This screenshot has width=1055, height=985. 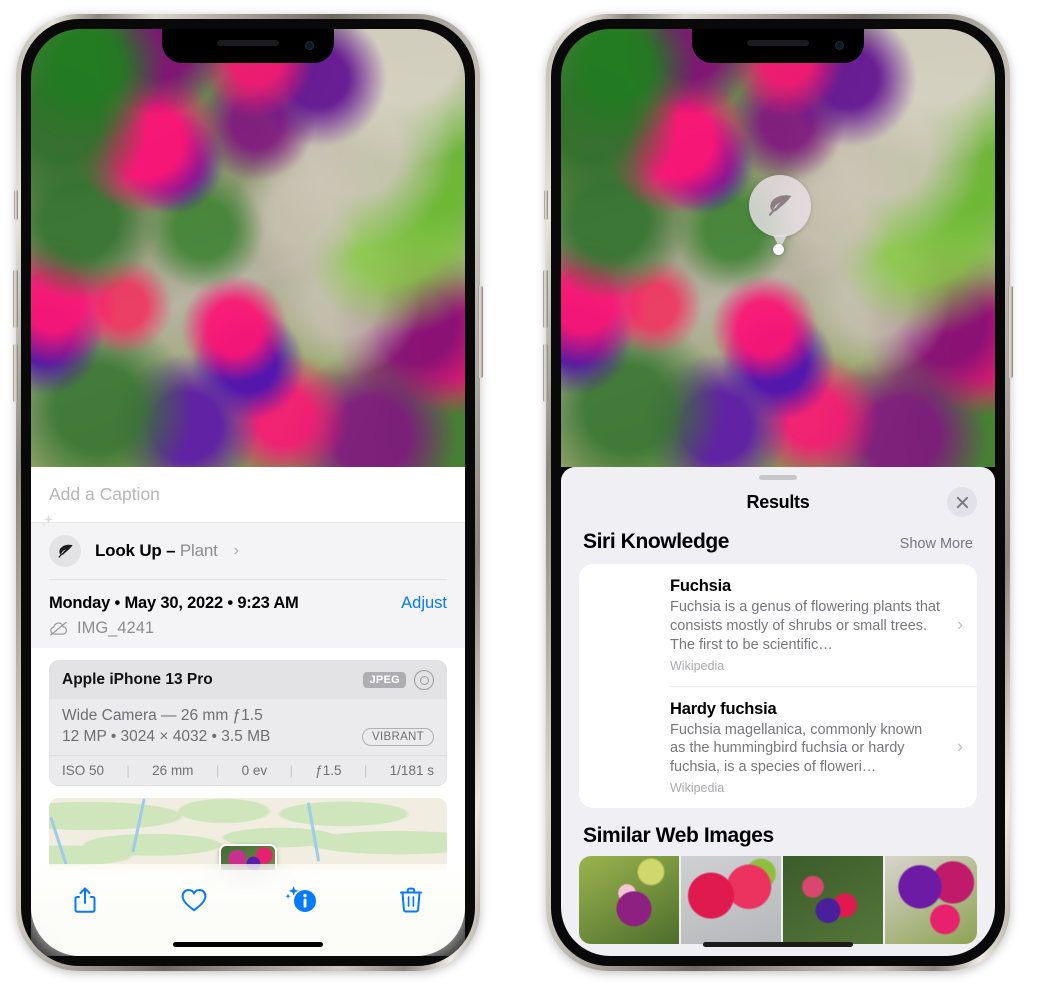 What do you see at coordinates (697, 665) in the screenshot?
I see `knowledge-source: Wikipedia` at bounding box center [697, 665].